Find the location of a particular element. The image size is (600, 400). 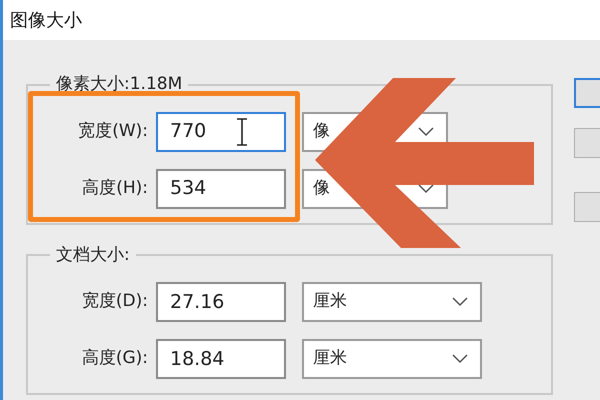

group-title: 像素大小:1.18M is located at coordinates (119, 84).